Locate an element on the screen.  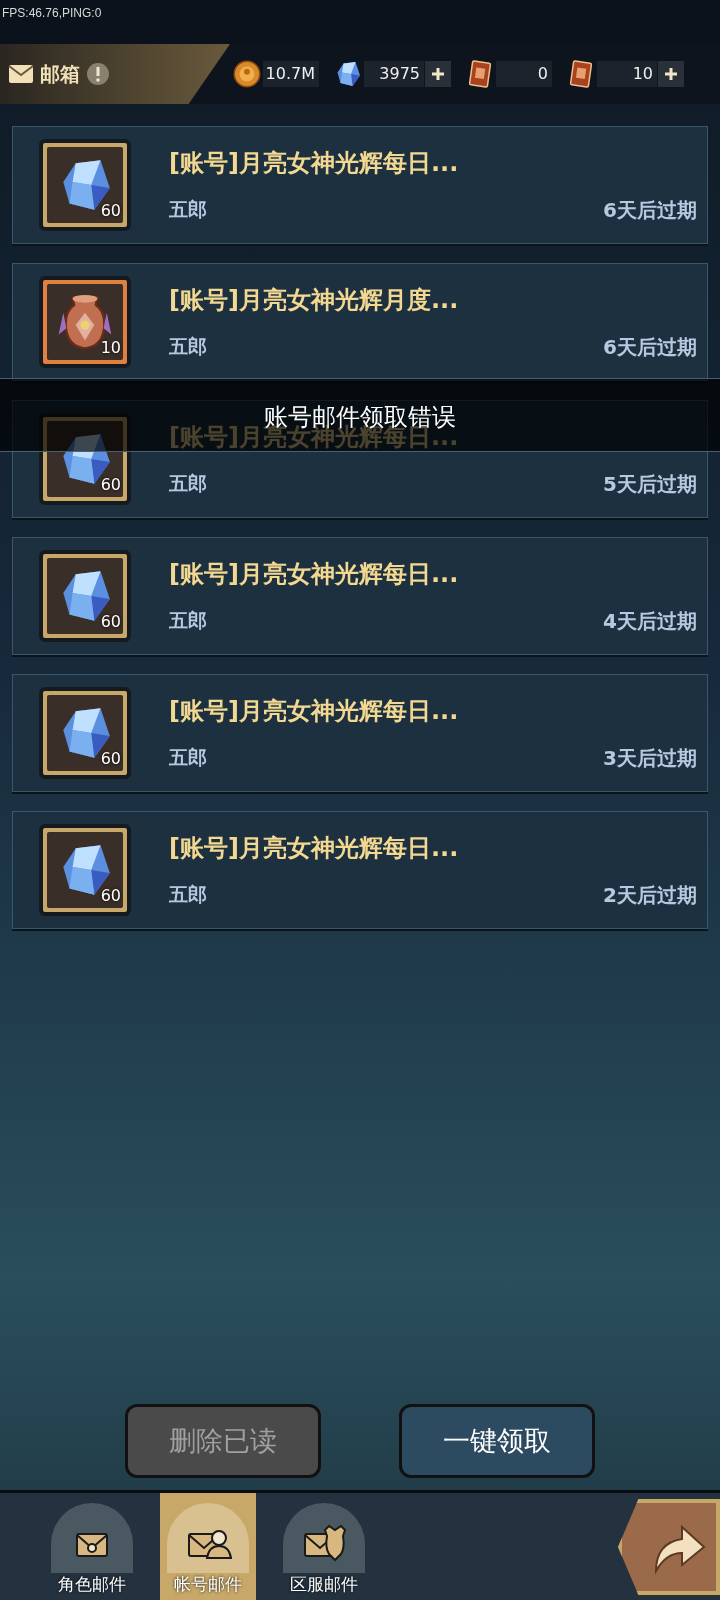
mail-row: 60 [账号]月亮女神光辉每日... 五郎 4天后过期 is located at coordinates (360, 596).